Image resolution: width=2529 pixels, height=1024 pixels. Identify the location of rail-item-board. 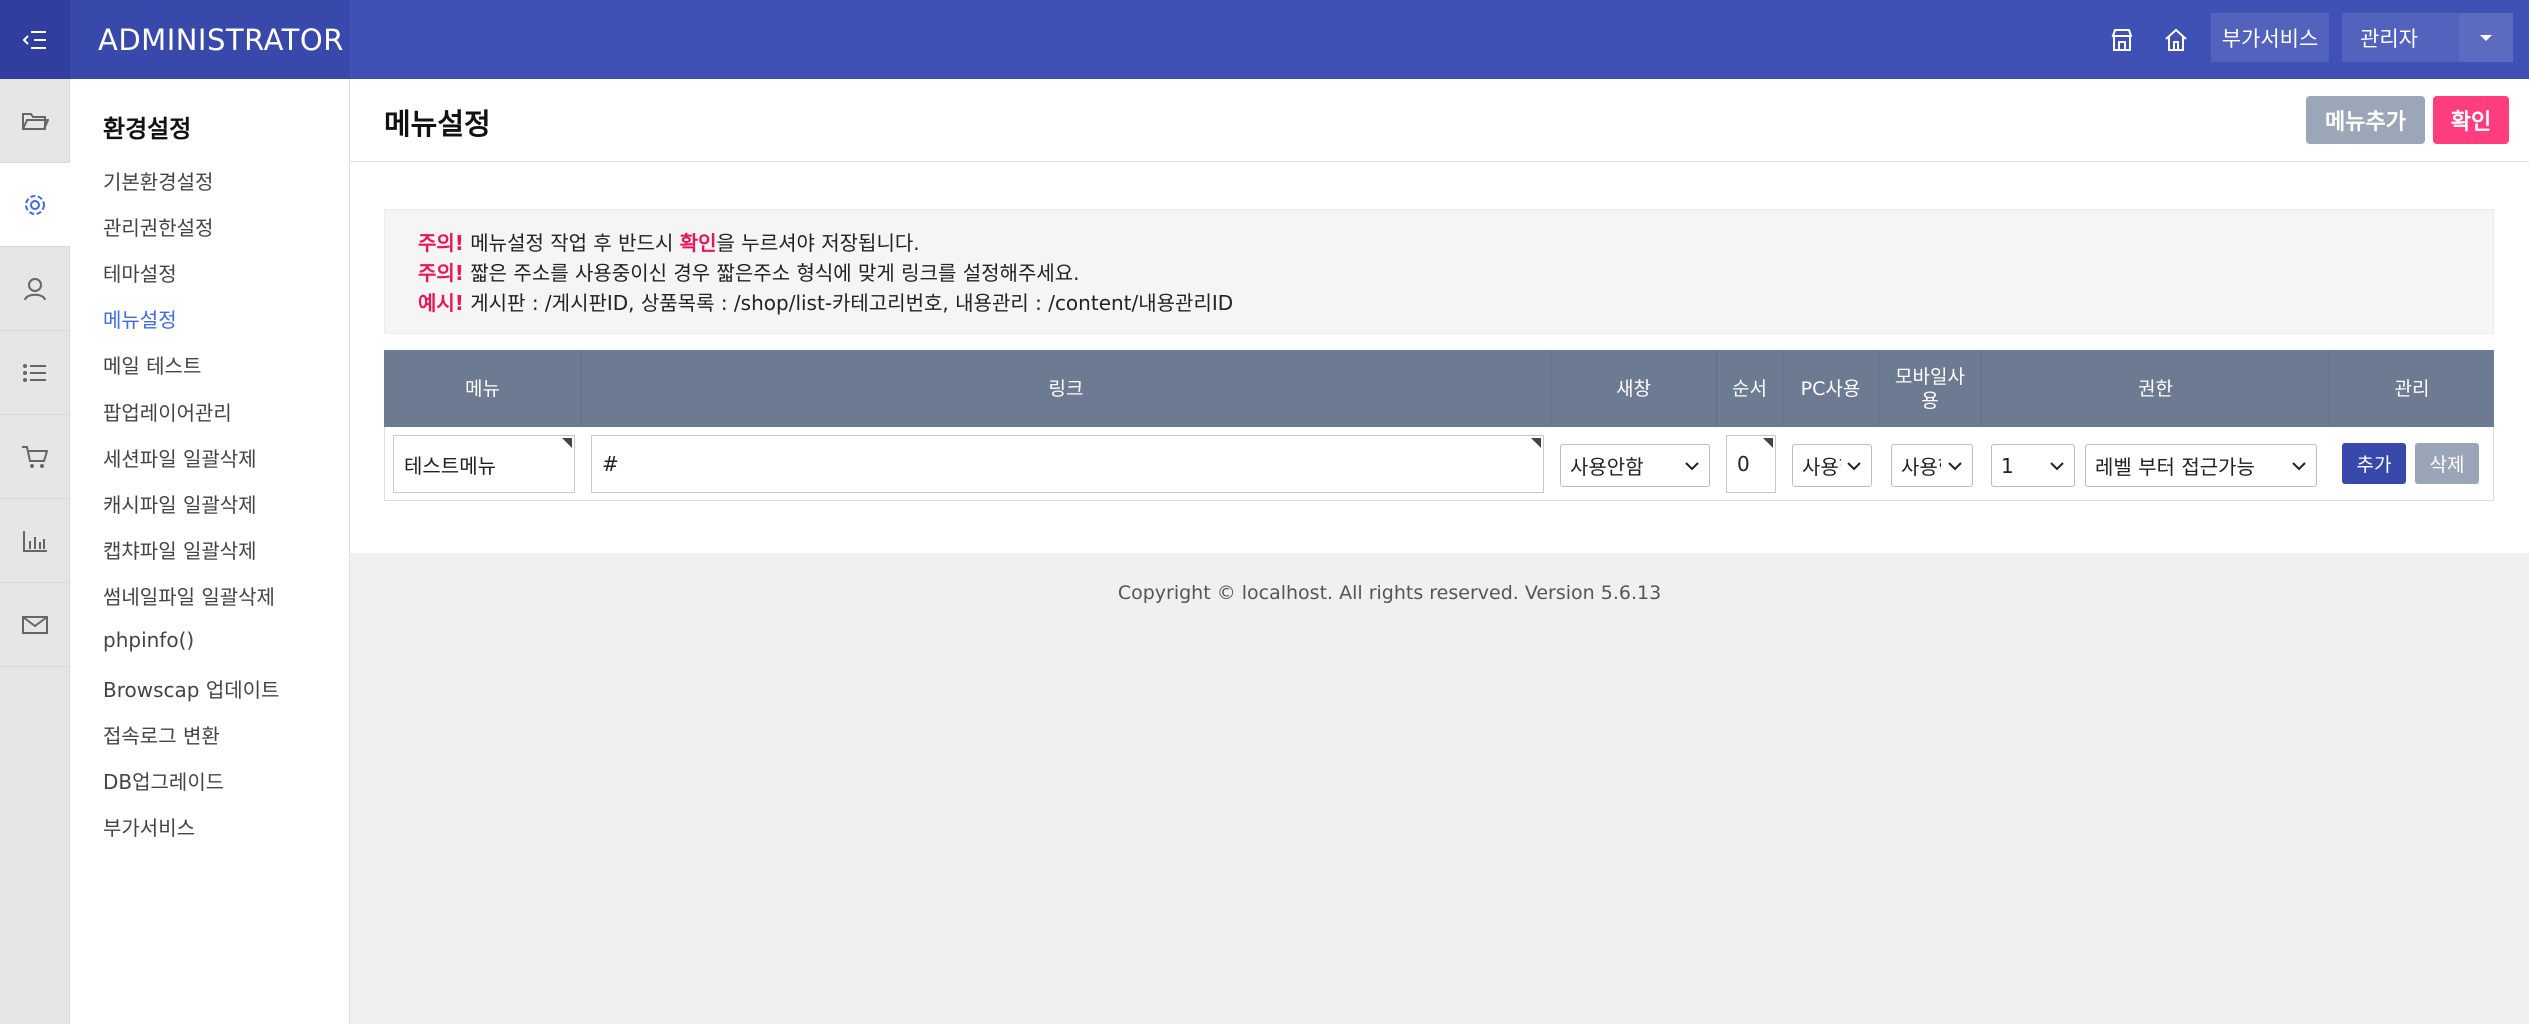
(35, 373).